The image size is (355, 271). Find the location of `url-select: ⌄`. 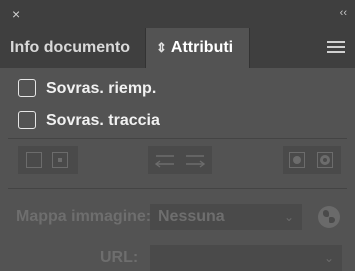

url-select: ⌄ is located at coordinates (246, 258).